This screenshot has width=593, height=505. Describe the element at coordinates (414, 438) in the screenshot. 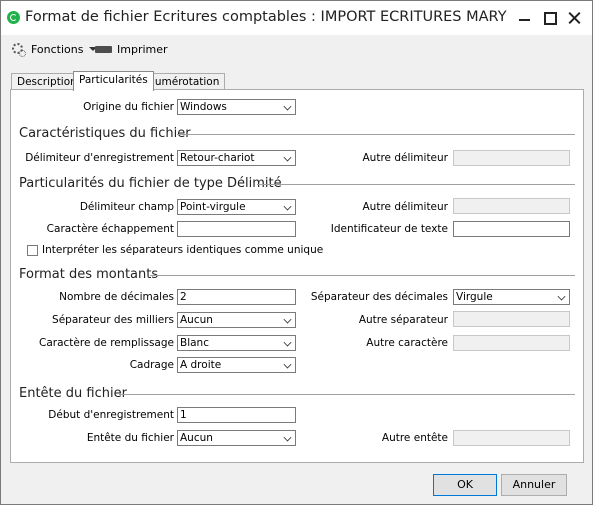

I see `autre-entete-label: Autre entête` at that location.